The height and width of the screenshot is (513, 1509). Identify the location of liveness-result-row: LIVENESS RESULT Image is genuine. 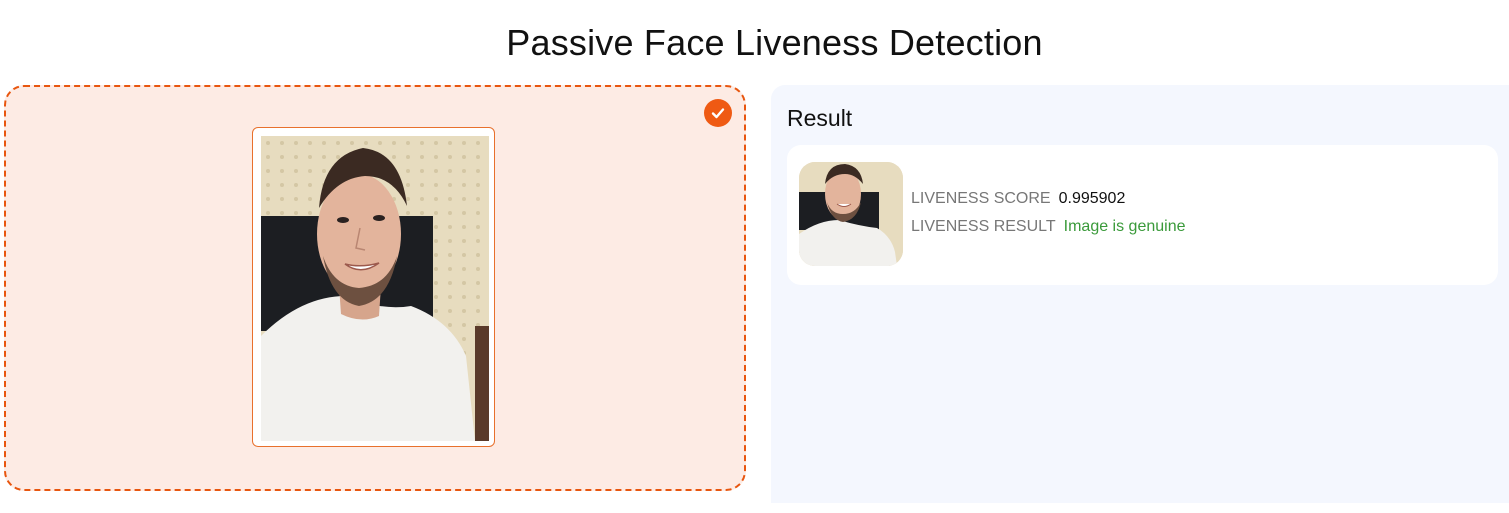
(1048, 227).